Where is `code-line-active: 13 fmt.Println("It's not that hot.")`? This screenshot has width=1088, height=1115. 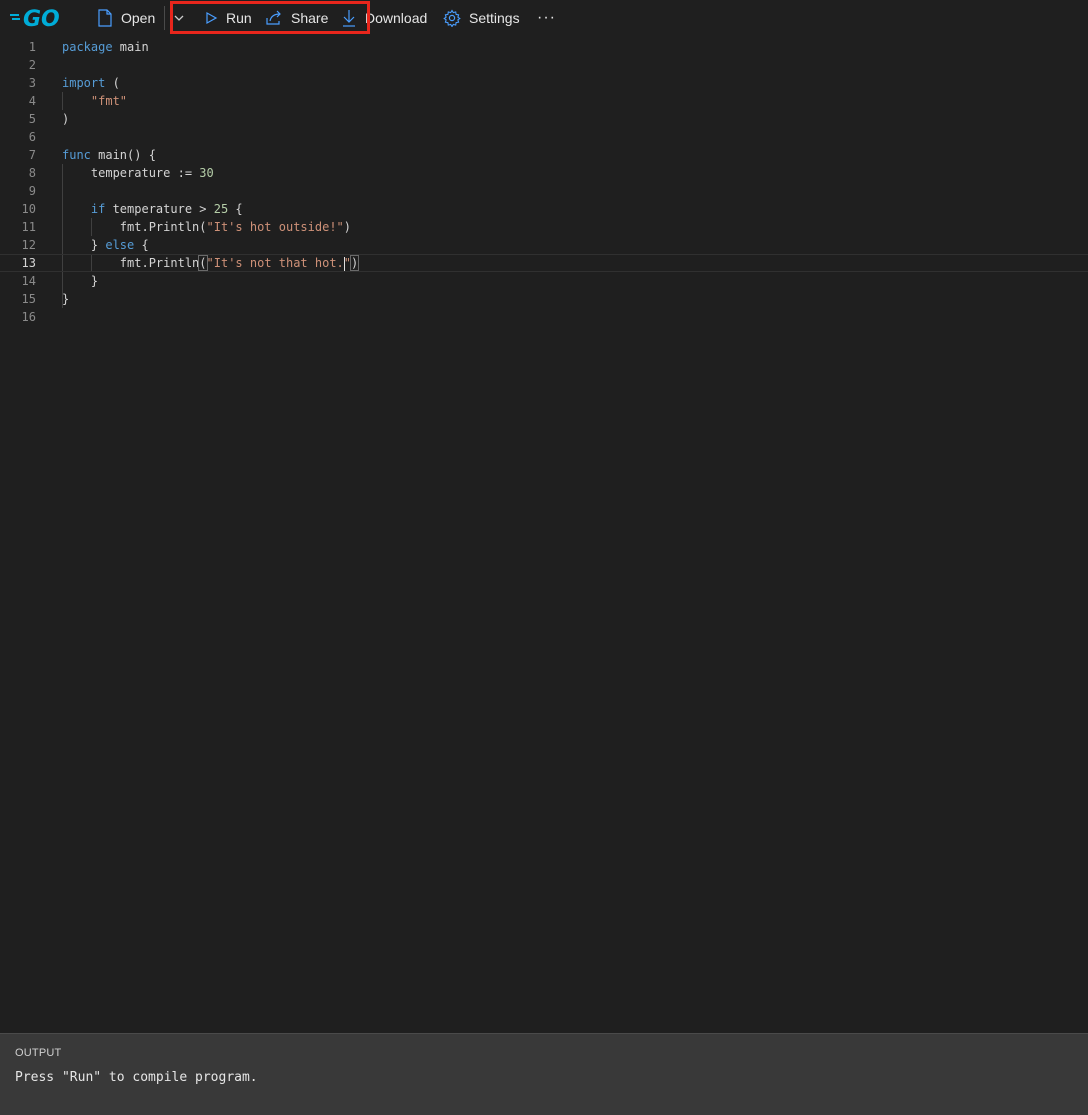 code-line-active: 13 fmt.Println("It's not that hot.") is located at coordinates (544, 263).